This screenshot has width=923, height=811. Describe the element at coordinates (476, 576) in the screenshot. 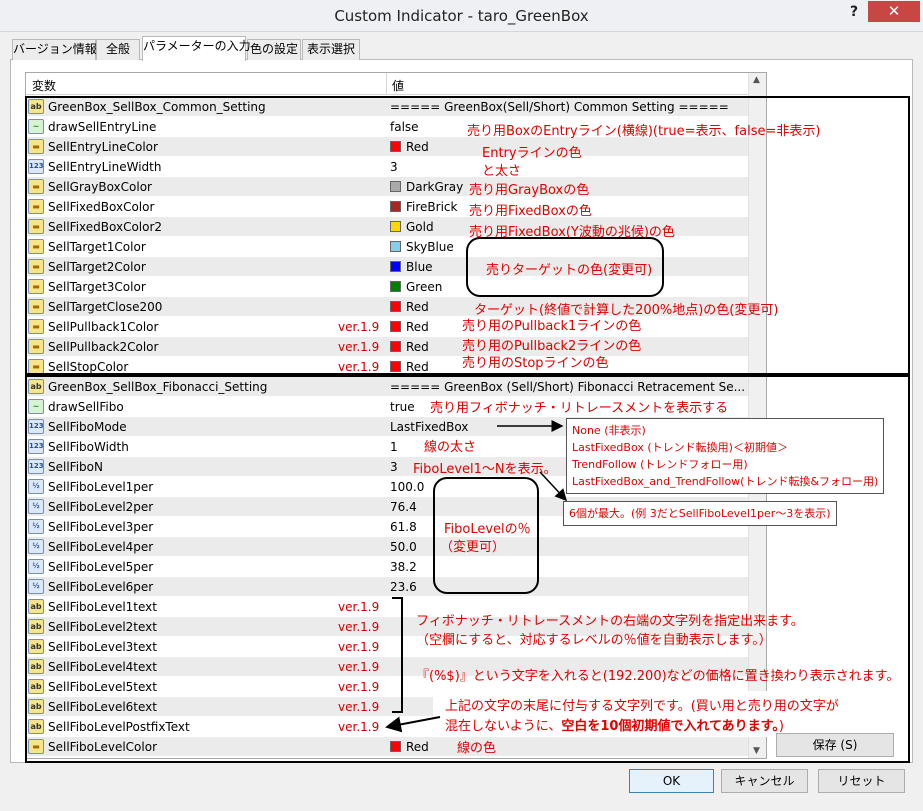

I see `annotation-arrows` at that location.